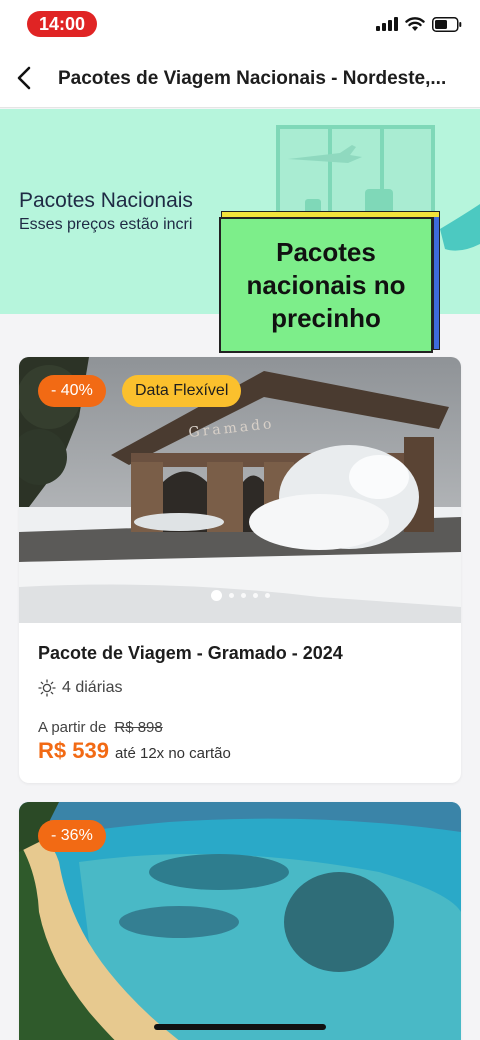 The height and width of the screenshot is (1040, 480). Describe the element at coordinates (182, 391) in the screenshot. I see `flexible-date-badge: Data Flexível` at that location.